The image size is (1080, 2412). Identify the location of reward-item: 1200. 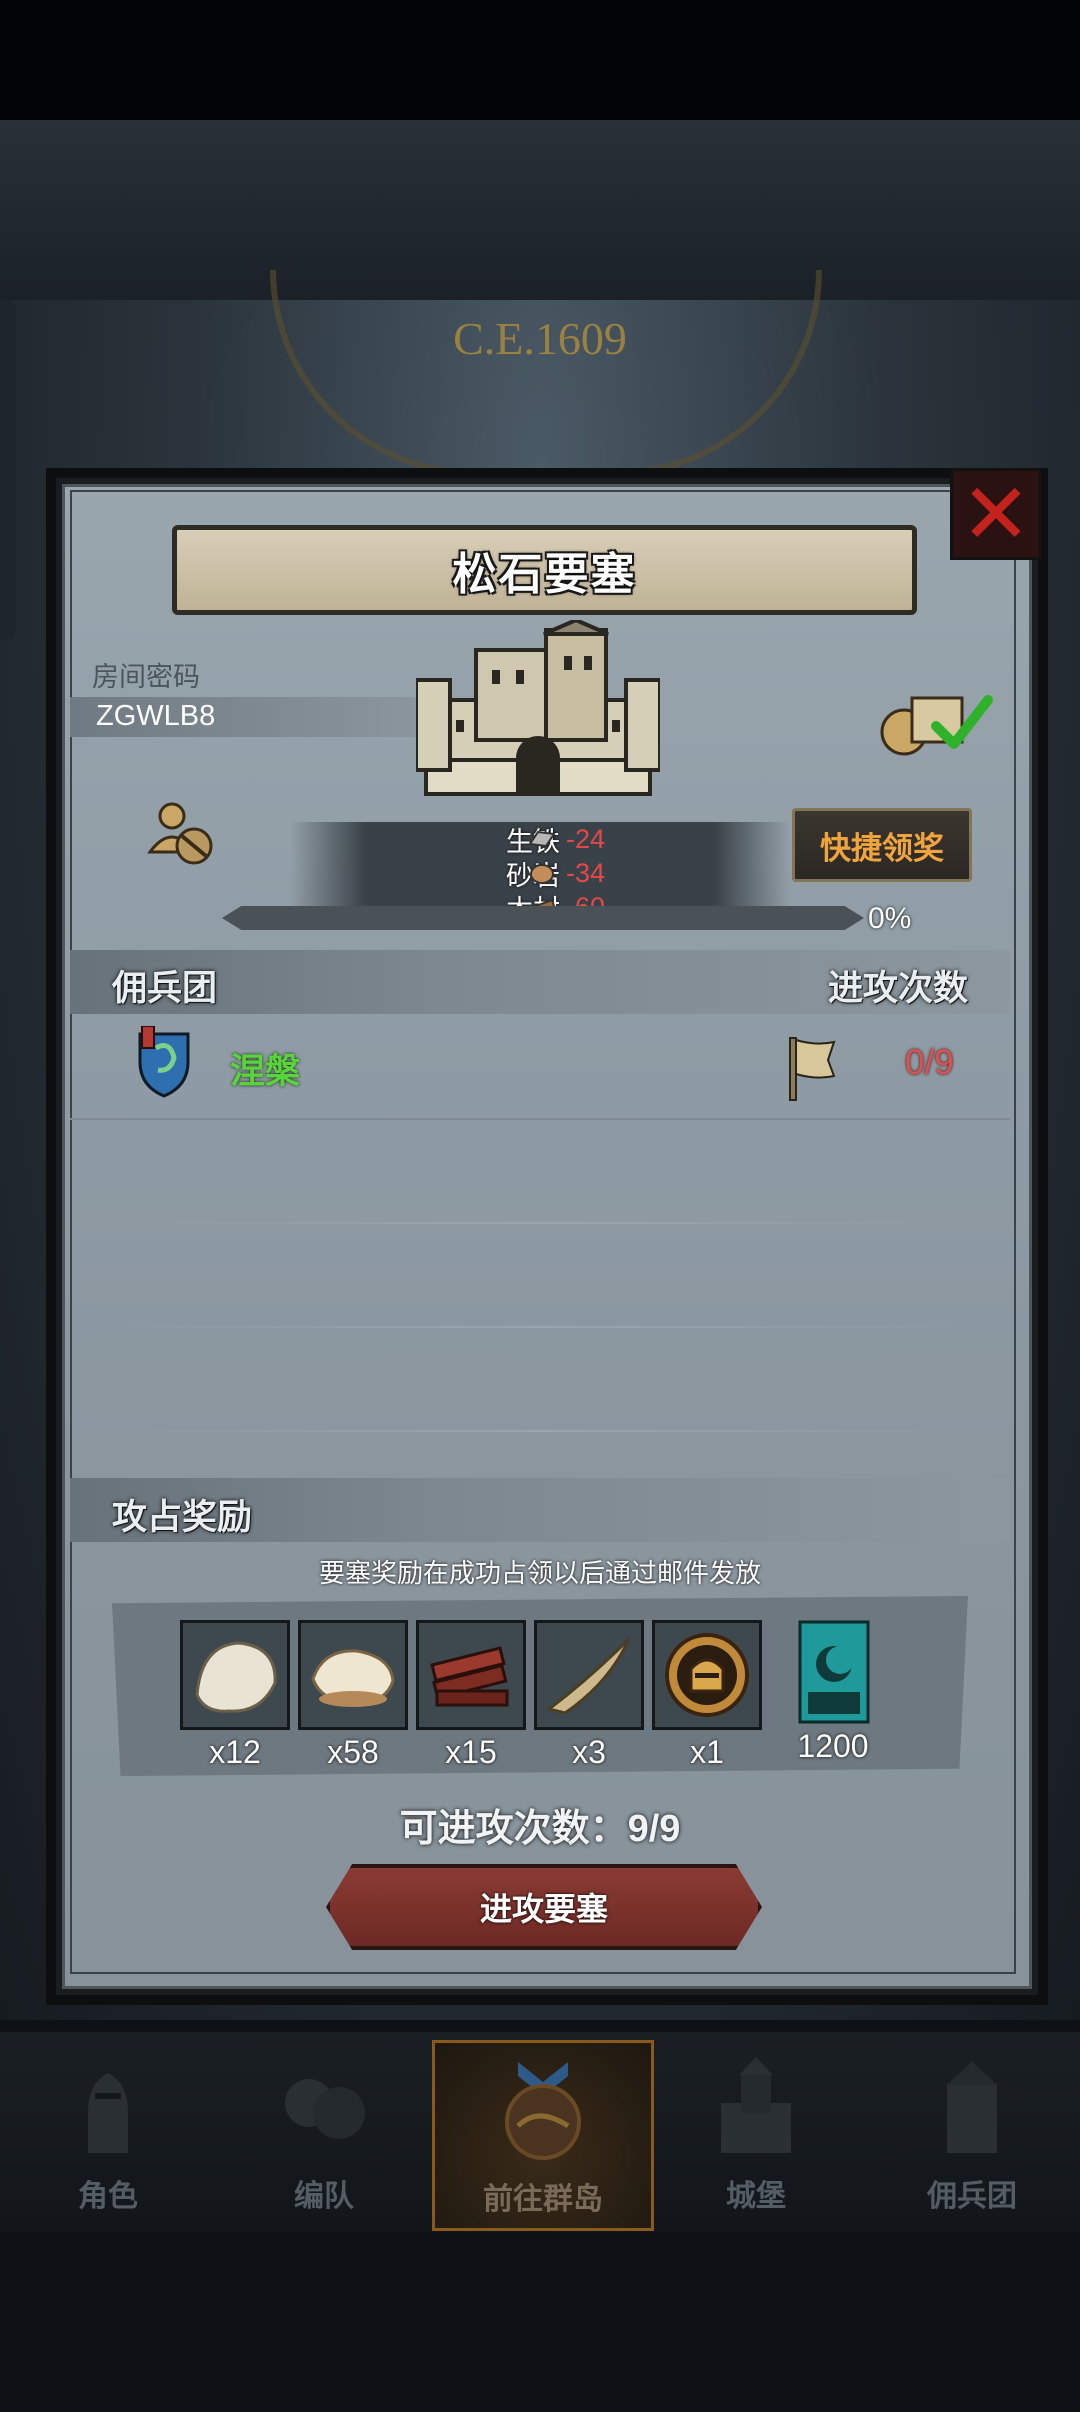
(837, 1692).